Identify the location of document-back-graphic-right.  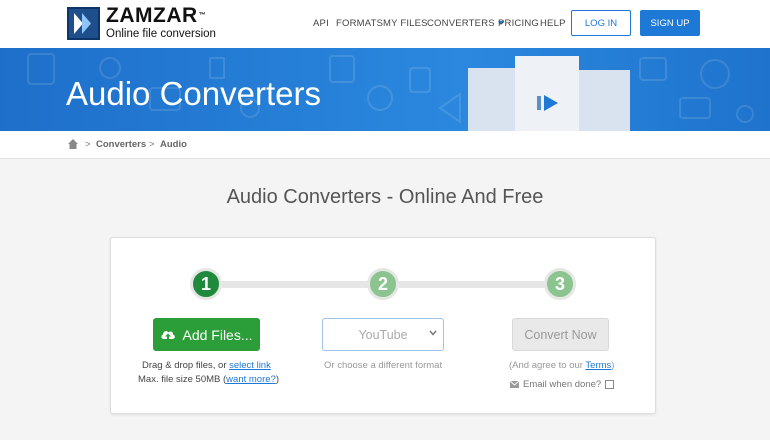
(602, 100).